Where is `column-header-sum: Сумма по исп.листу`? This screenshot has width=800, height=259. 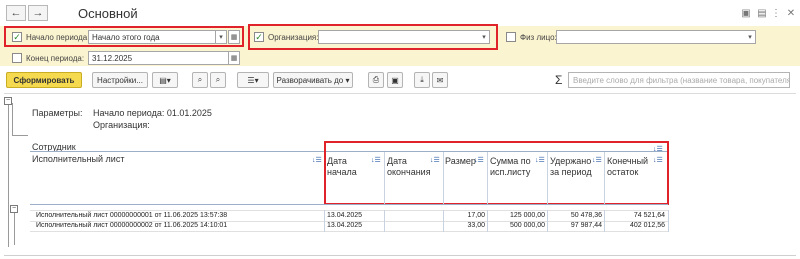
column-header-sum: Сумма по исп.листу is located at coordinates (510, 166).